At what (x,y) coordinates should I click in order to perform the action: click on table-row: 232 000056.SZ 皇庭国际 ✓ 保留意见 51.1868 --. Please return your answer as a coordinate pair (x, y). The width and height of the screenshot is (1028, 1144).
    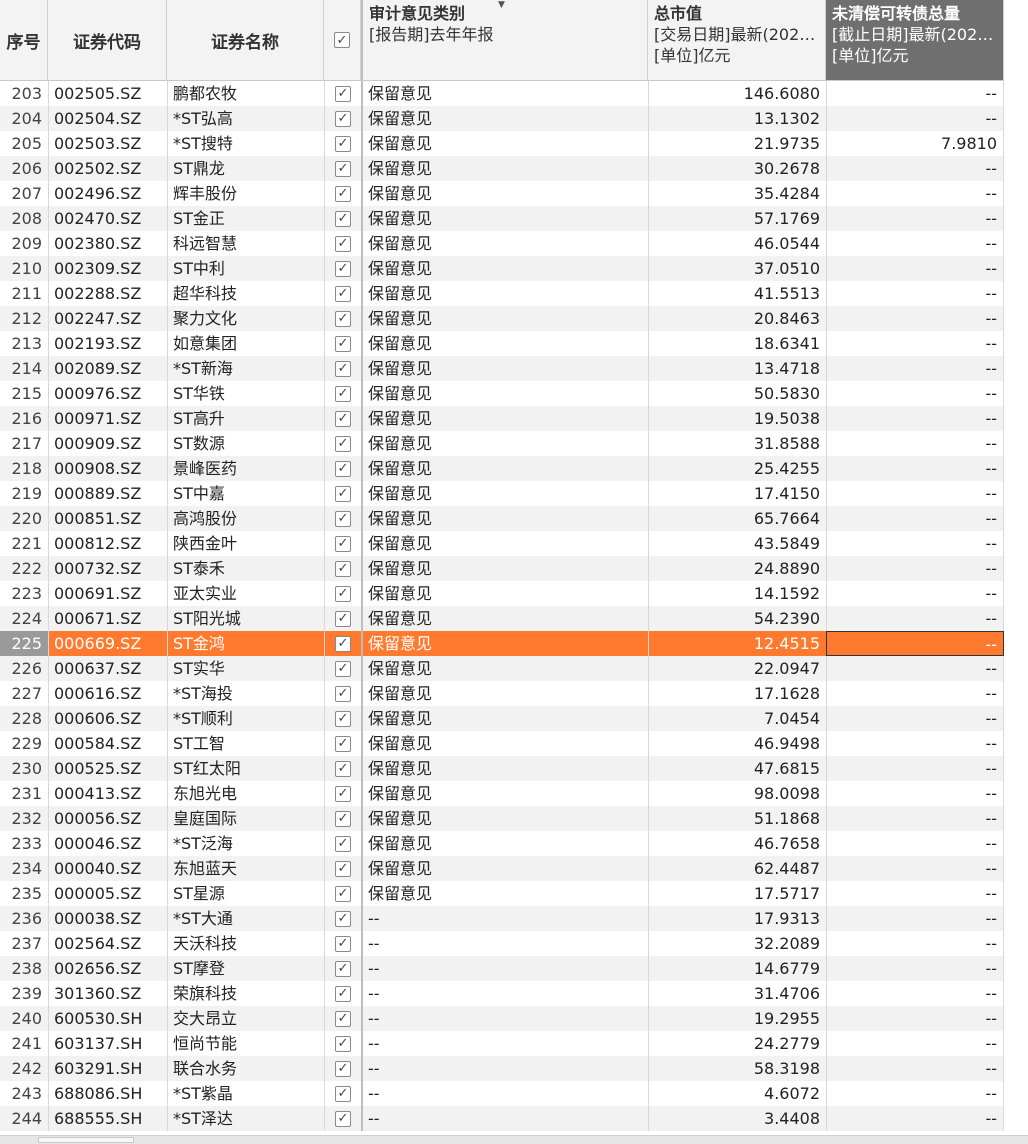
    Looking at the image, I should click on (502, 818).